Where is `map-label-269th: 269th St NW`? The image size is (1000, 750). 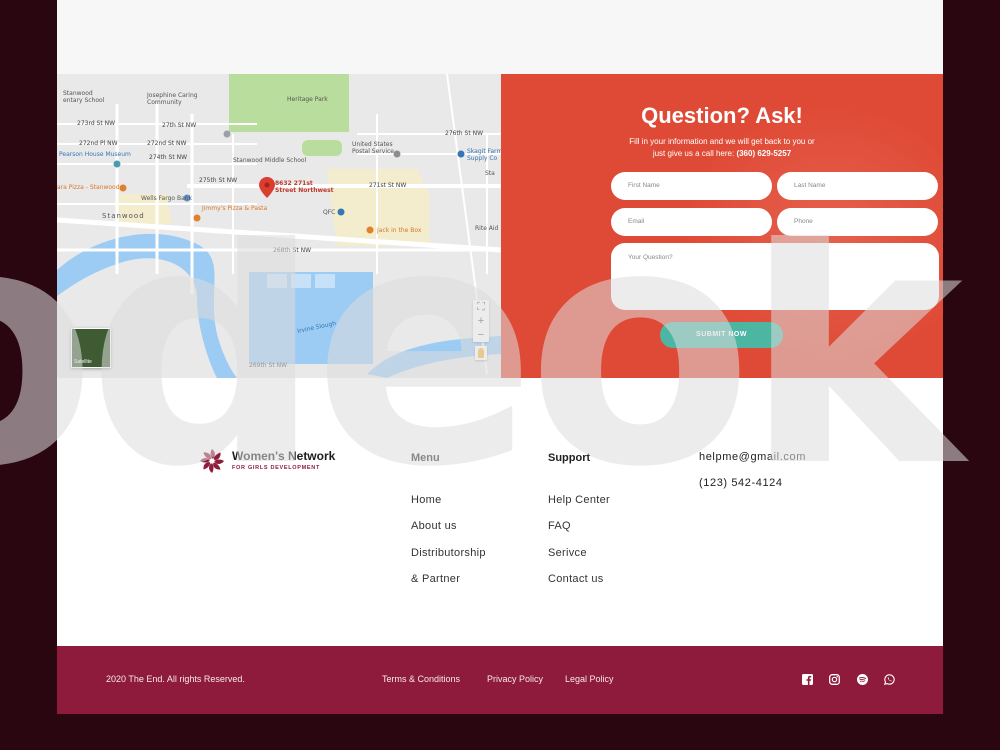
map-label-269th: 269th St NW is located at coordinates (268, 365).